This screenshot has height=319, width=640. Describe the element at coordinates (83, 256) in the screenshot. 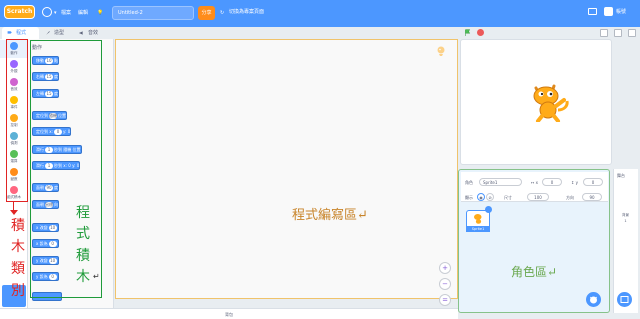

I see `annotation-palette-char: 積` at that location.